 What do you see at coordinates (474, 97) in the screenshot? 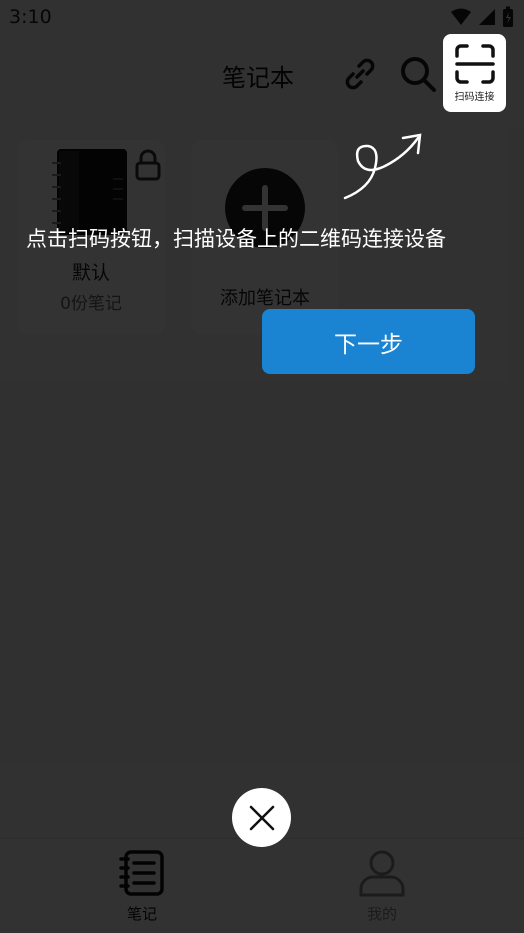
I see `scan-connect-label: 扫码连接` at bounding box center [474, 97].